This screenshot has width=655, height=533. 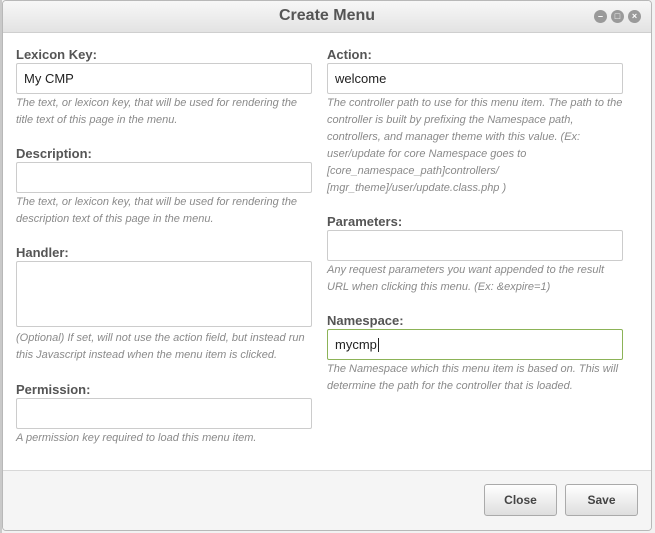 What do you see at coordinates (164, 78) in the screenshot?
I see `lexicon-key-input: My CMP` at bounding box center [164, 78].